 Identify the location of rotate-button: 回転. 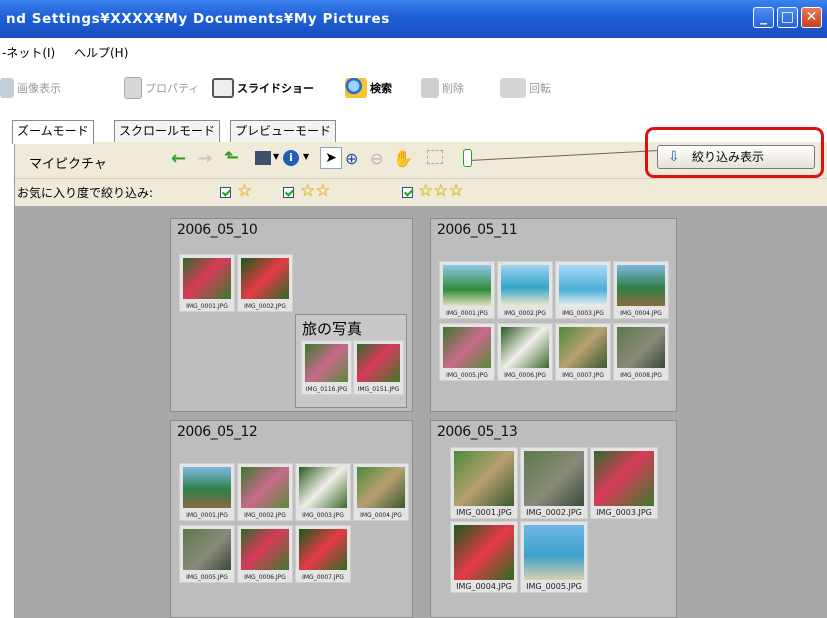
(525, 88).